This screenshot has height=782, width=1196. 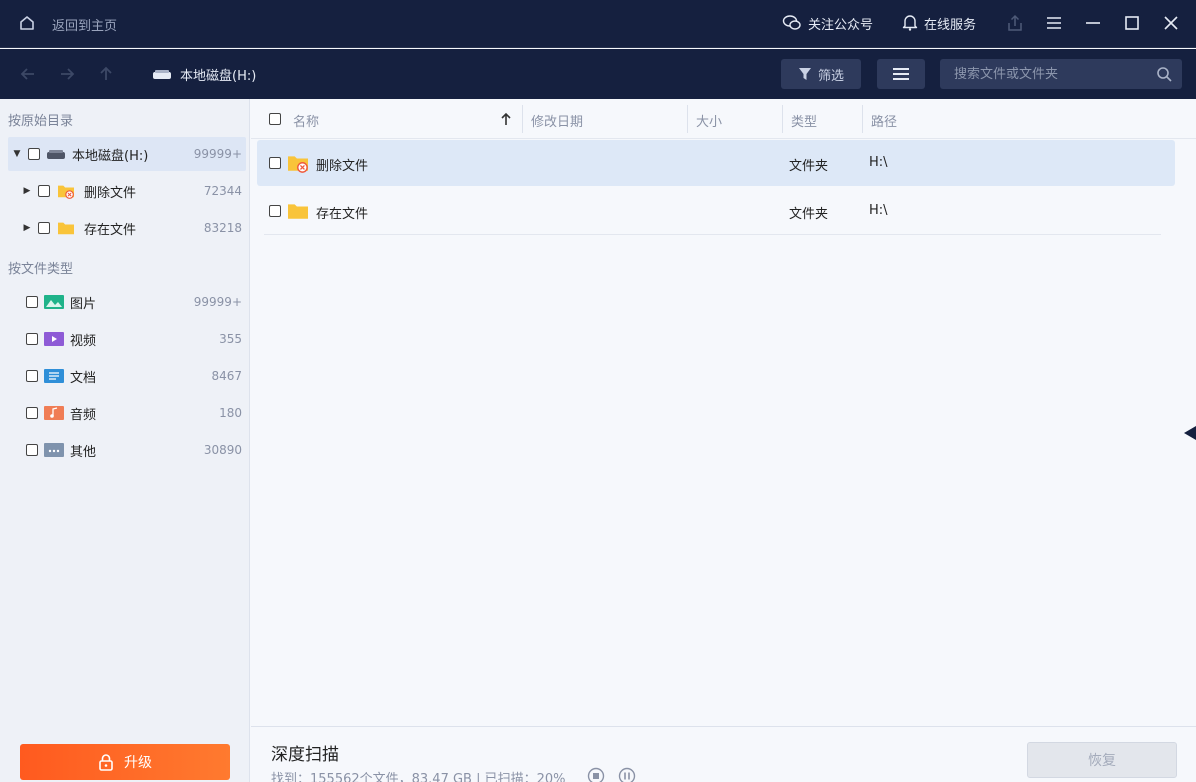 I want to click on video-icon, so click(x=54, y=339).